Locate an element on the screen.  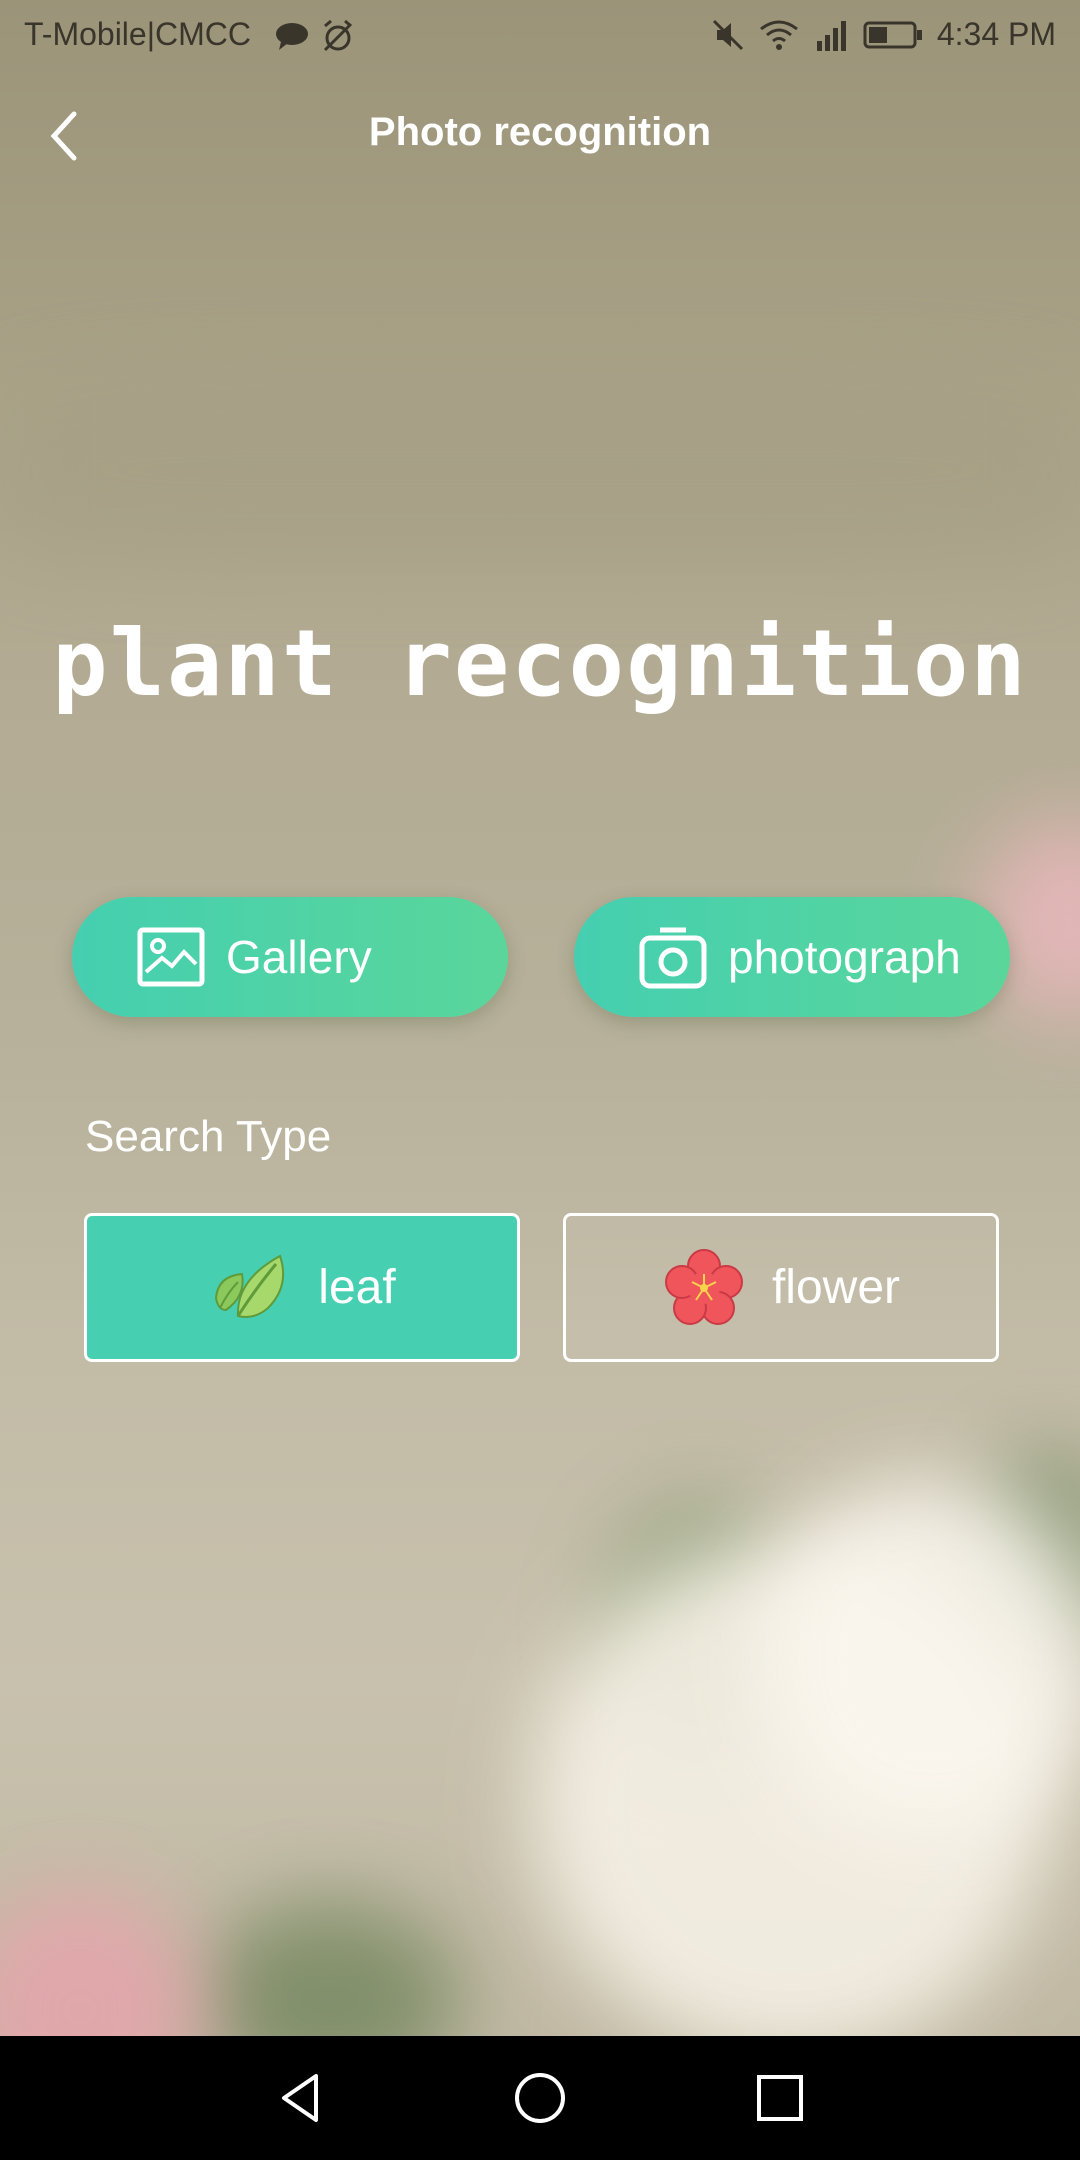
status-right: 4:34 PM is located at coordinates (883, 34).